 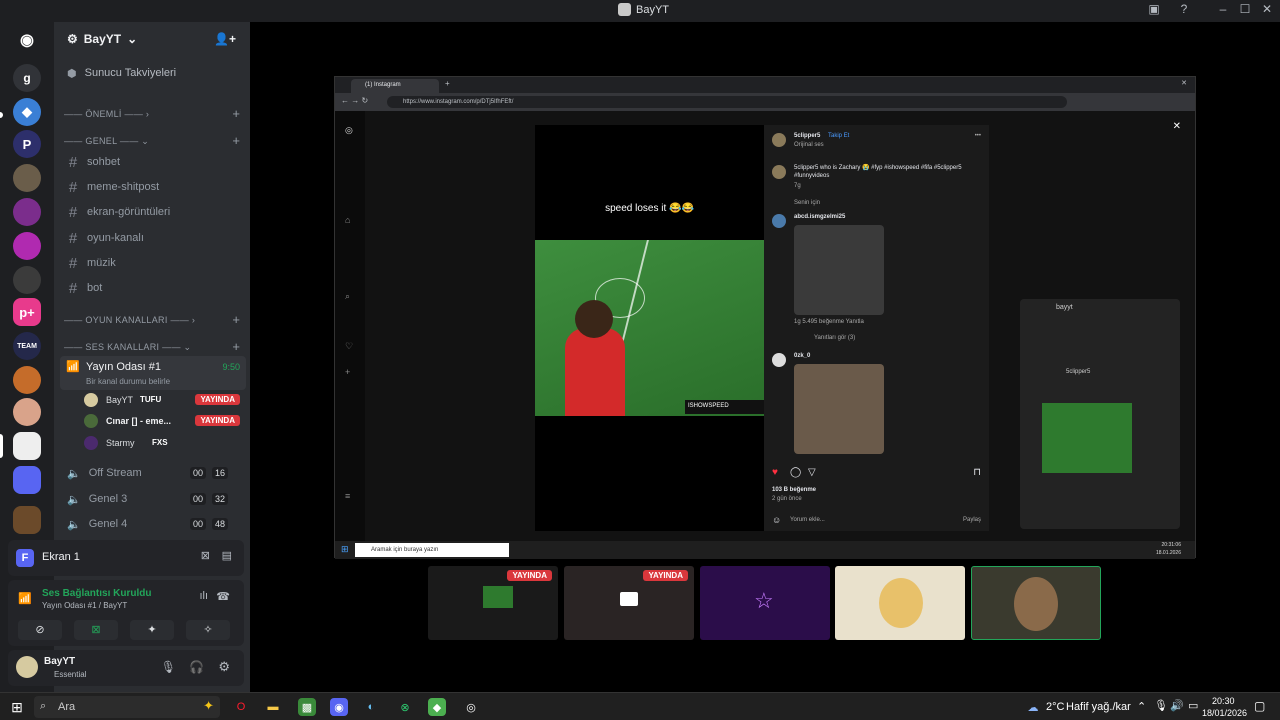 I want to click on channel-sohbet: # sohbet, so click(x=152, y=162).